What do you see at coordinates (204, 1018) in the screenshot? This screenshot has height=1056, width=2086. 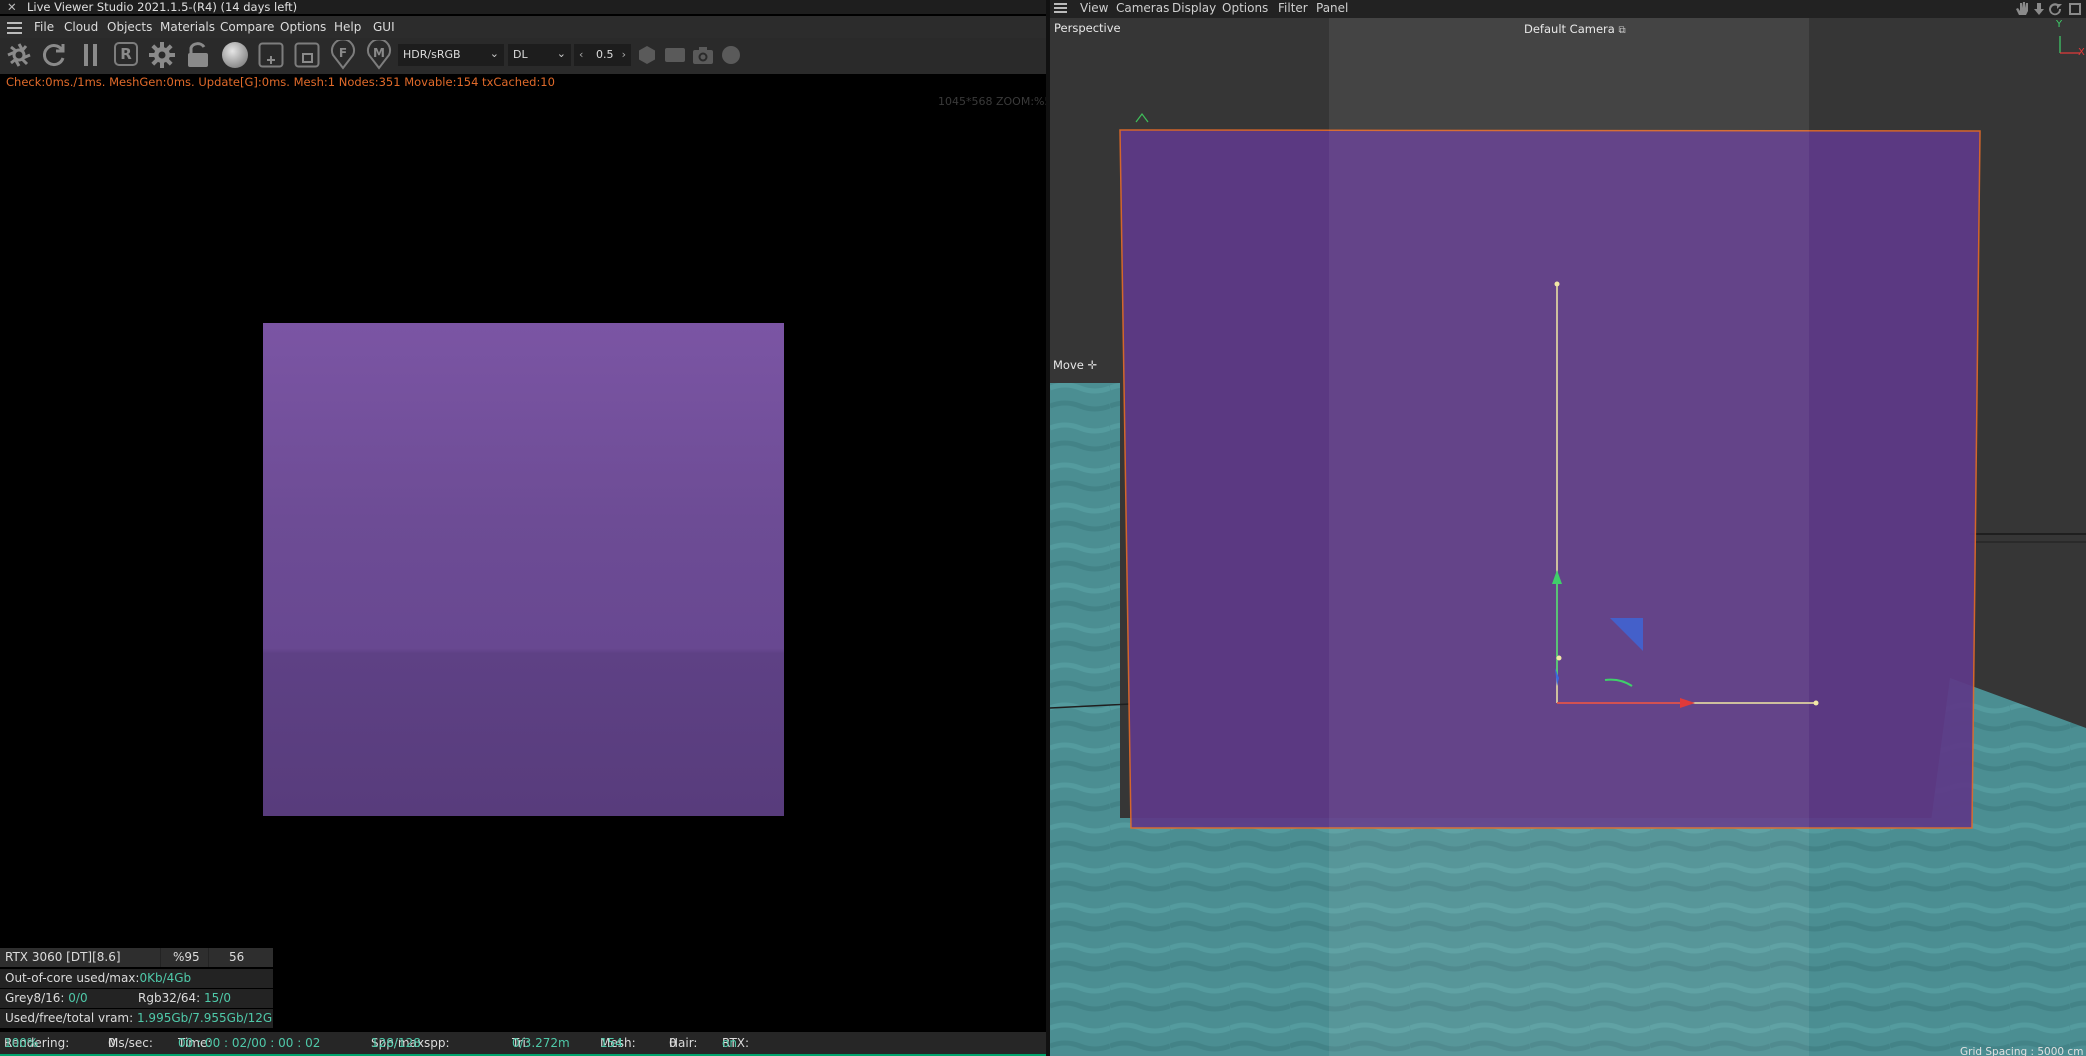 I see `vram-value: 1.995Gb/7.955Gb/12Gb` at bounding box center [204, 1018].